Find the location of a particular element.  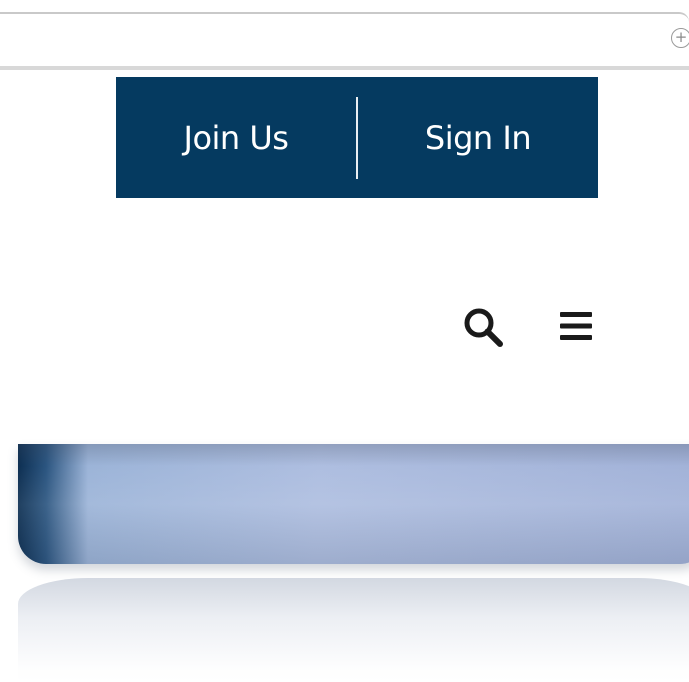

auth-bar: Join Us Sign In is located at coordinates (357, 137).